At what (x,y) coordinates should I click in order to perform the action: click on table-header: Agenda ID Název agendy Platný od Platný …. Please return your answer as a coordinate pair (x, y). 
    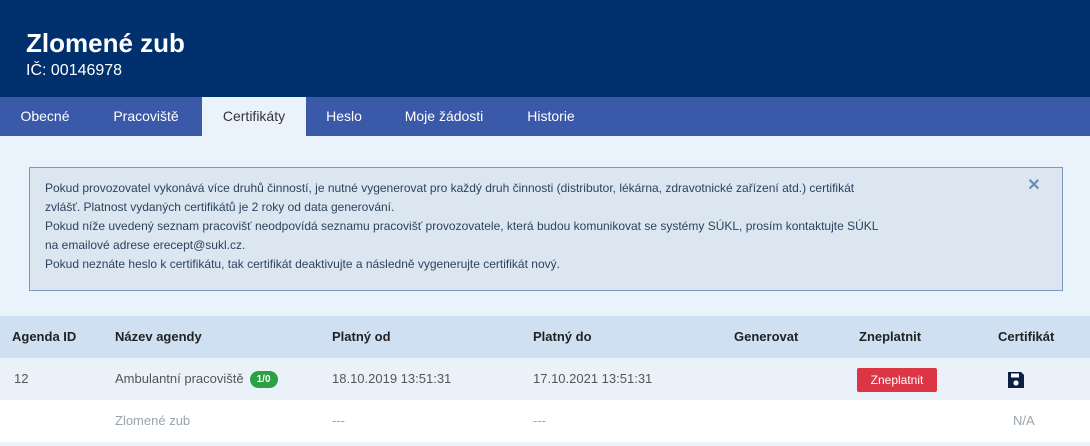
    Looking at the image, I should click on (545, 337).